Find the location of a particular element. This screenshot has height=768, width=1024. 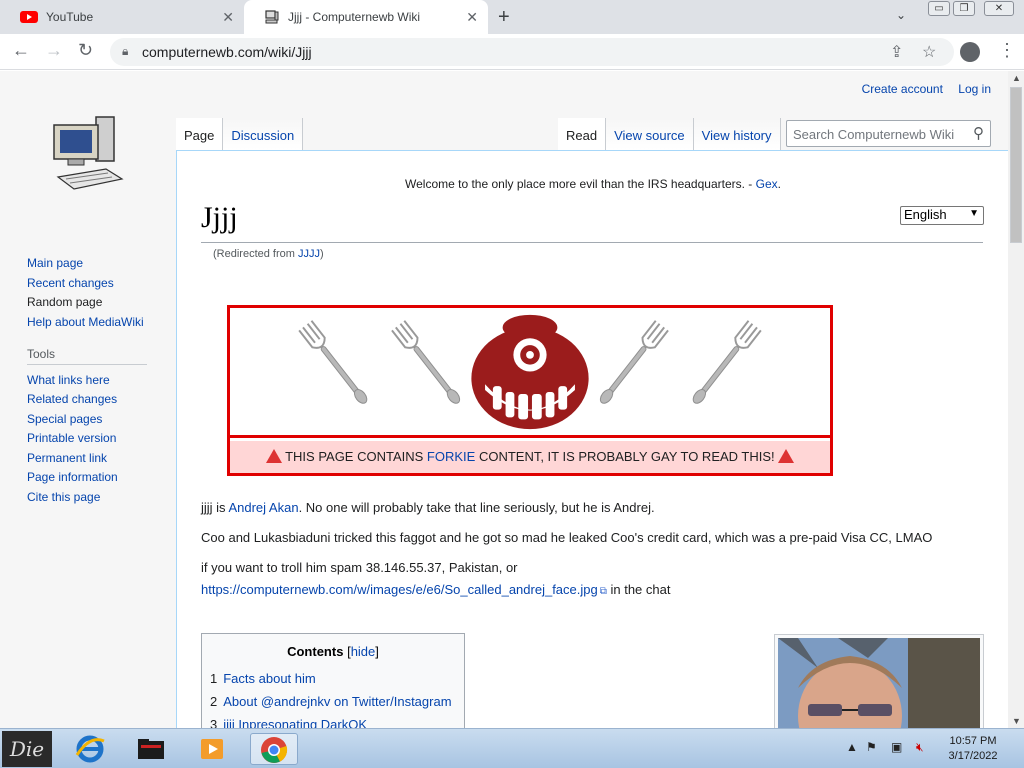

toc-title: Contents [hide] is located at coordinates (333, 651).